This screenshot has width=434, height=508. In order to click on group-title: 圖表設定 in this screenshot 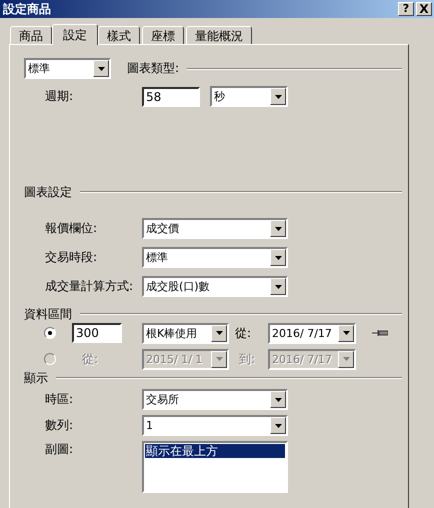, I will do `click(48, 192)`.